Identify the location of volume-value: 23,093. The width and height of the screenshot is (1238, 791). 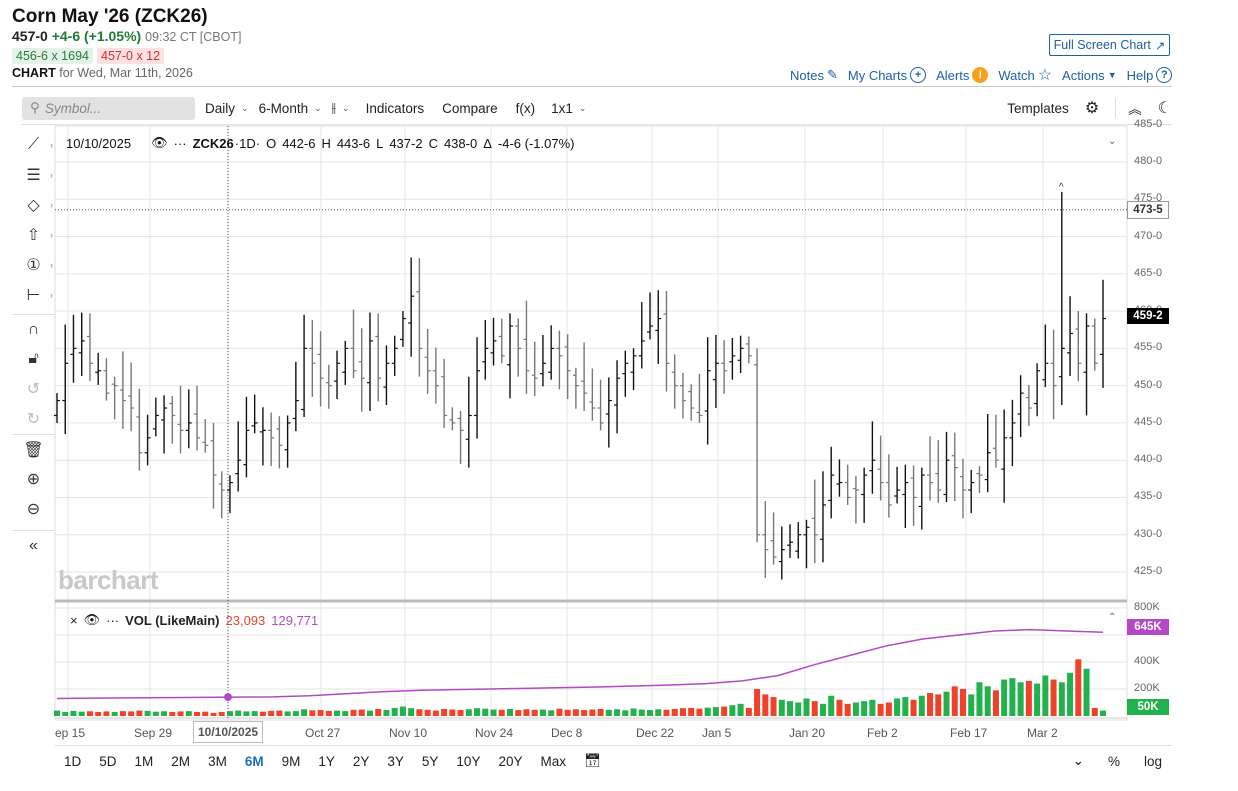
(245, 620).